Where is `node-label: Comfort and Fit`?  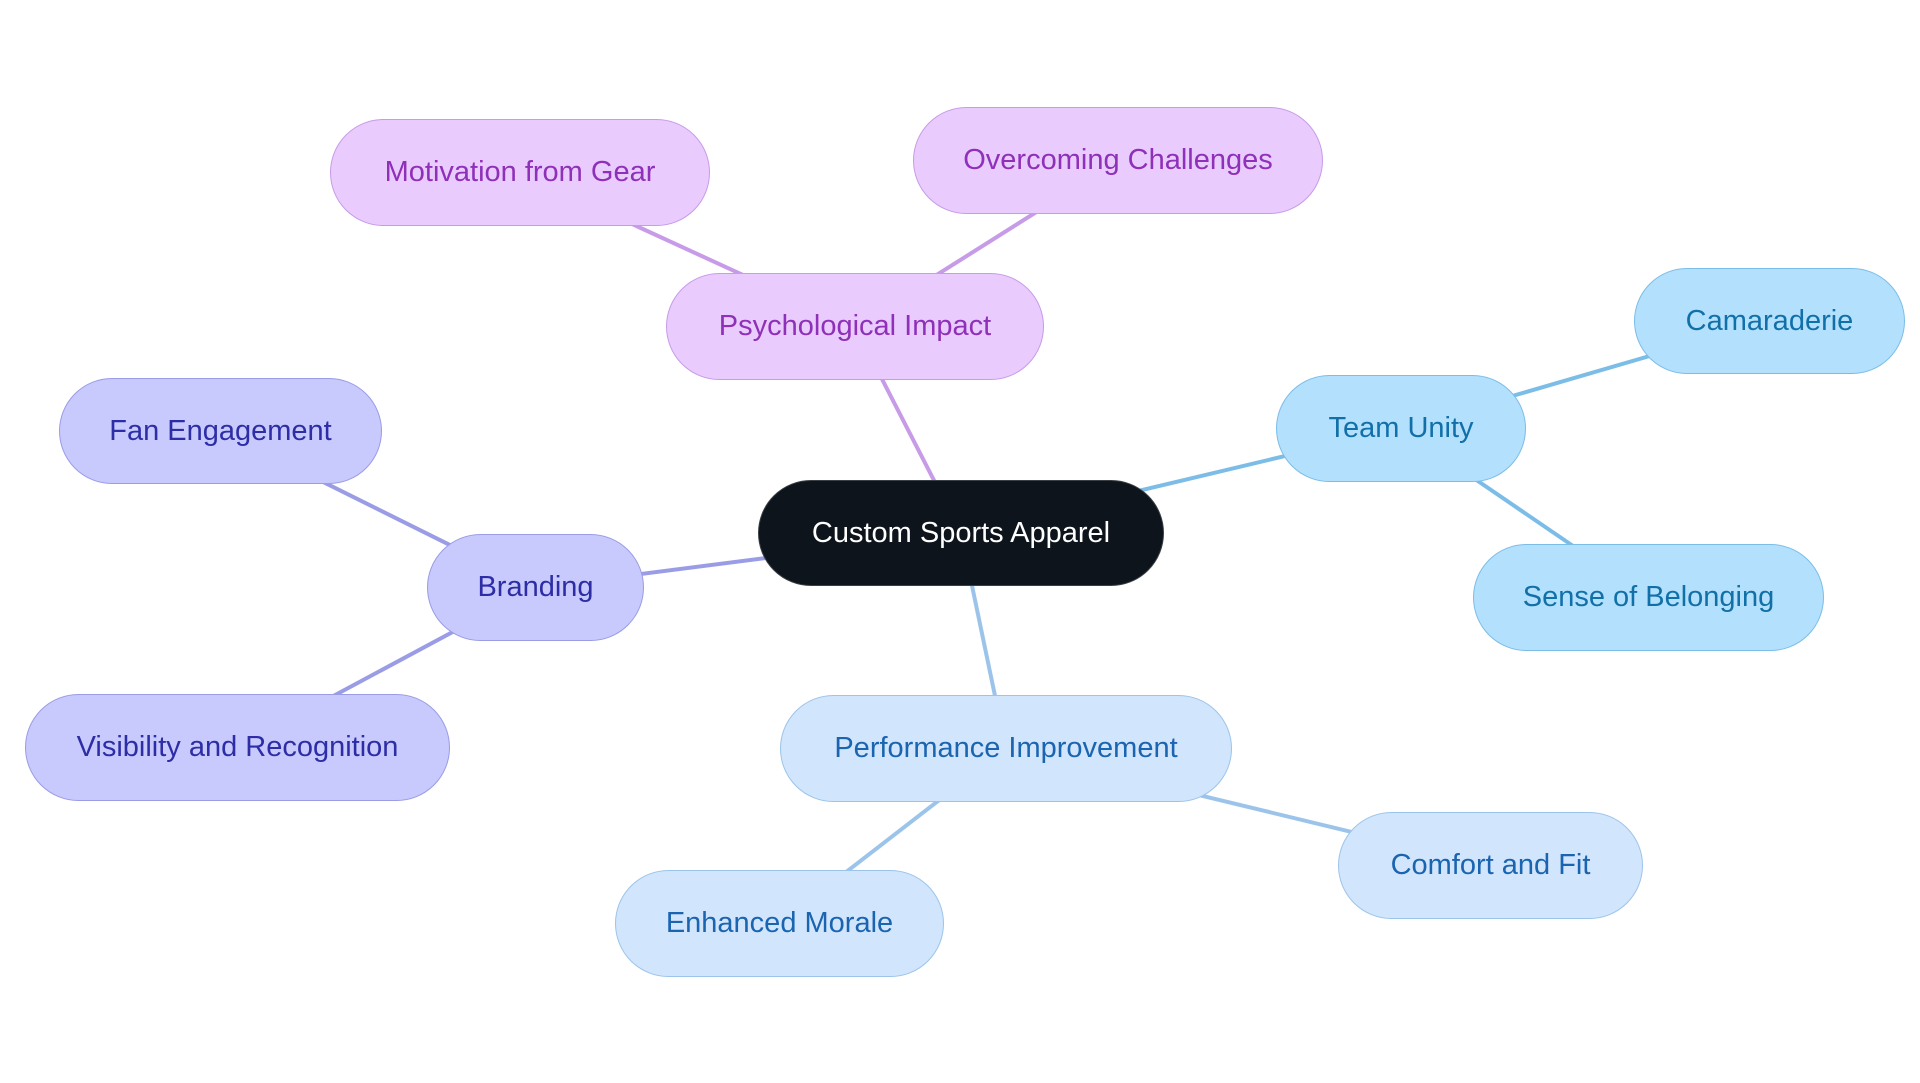
node-label: Comfort and Fit is located at coordinates (1490, 865).